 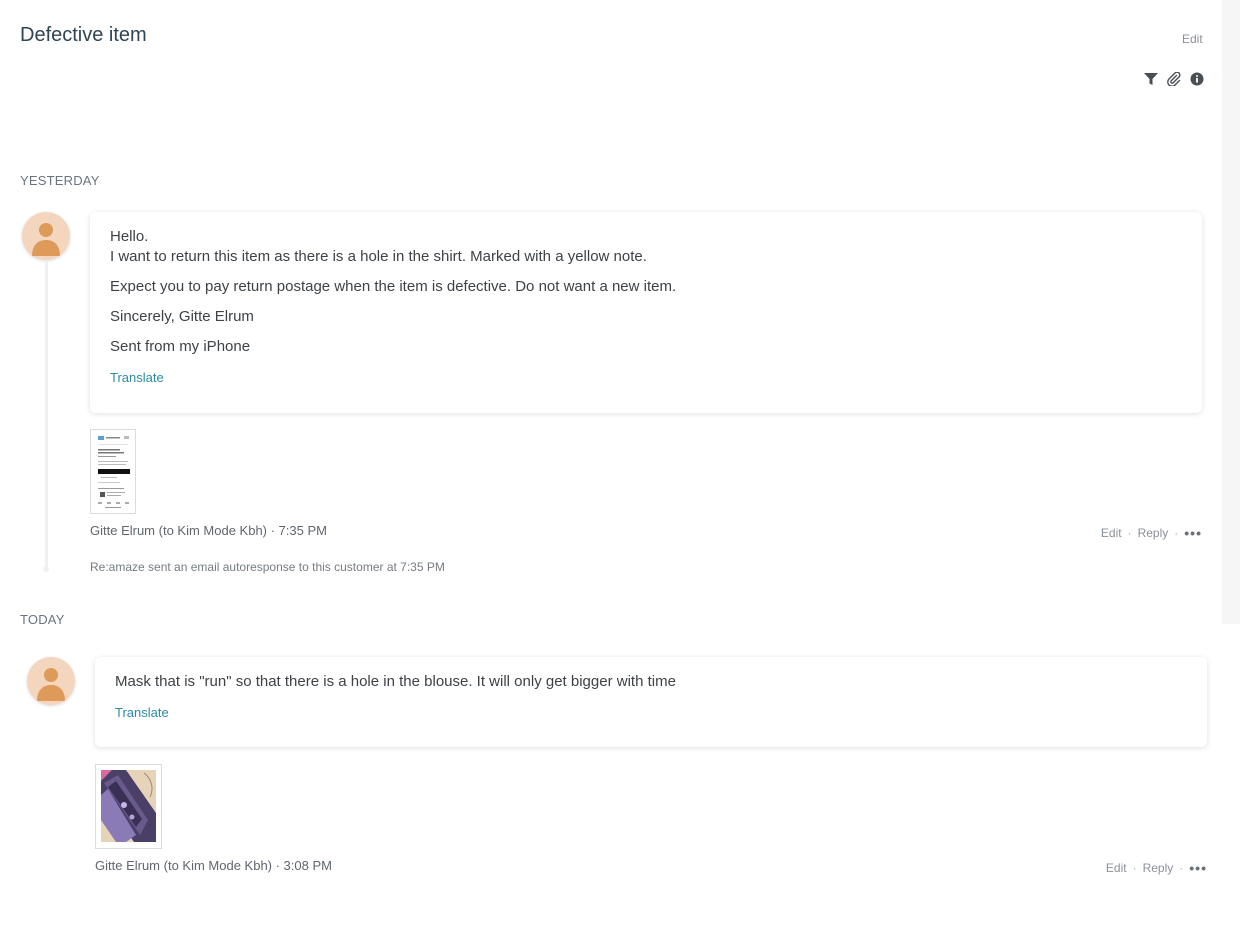 What do you see at coordinates (46, 569) in the screenshot?
I see `timeline-dot` at bounding box center [46, 569].